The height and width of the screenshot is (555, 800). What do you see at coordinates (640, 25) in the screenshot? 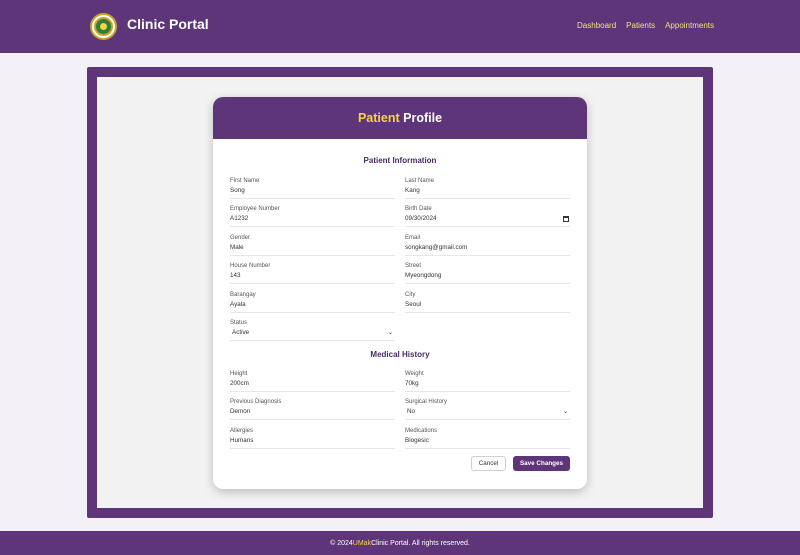
I see `nav-patients: Patients` at bounding box center [640, 25].